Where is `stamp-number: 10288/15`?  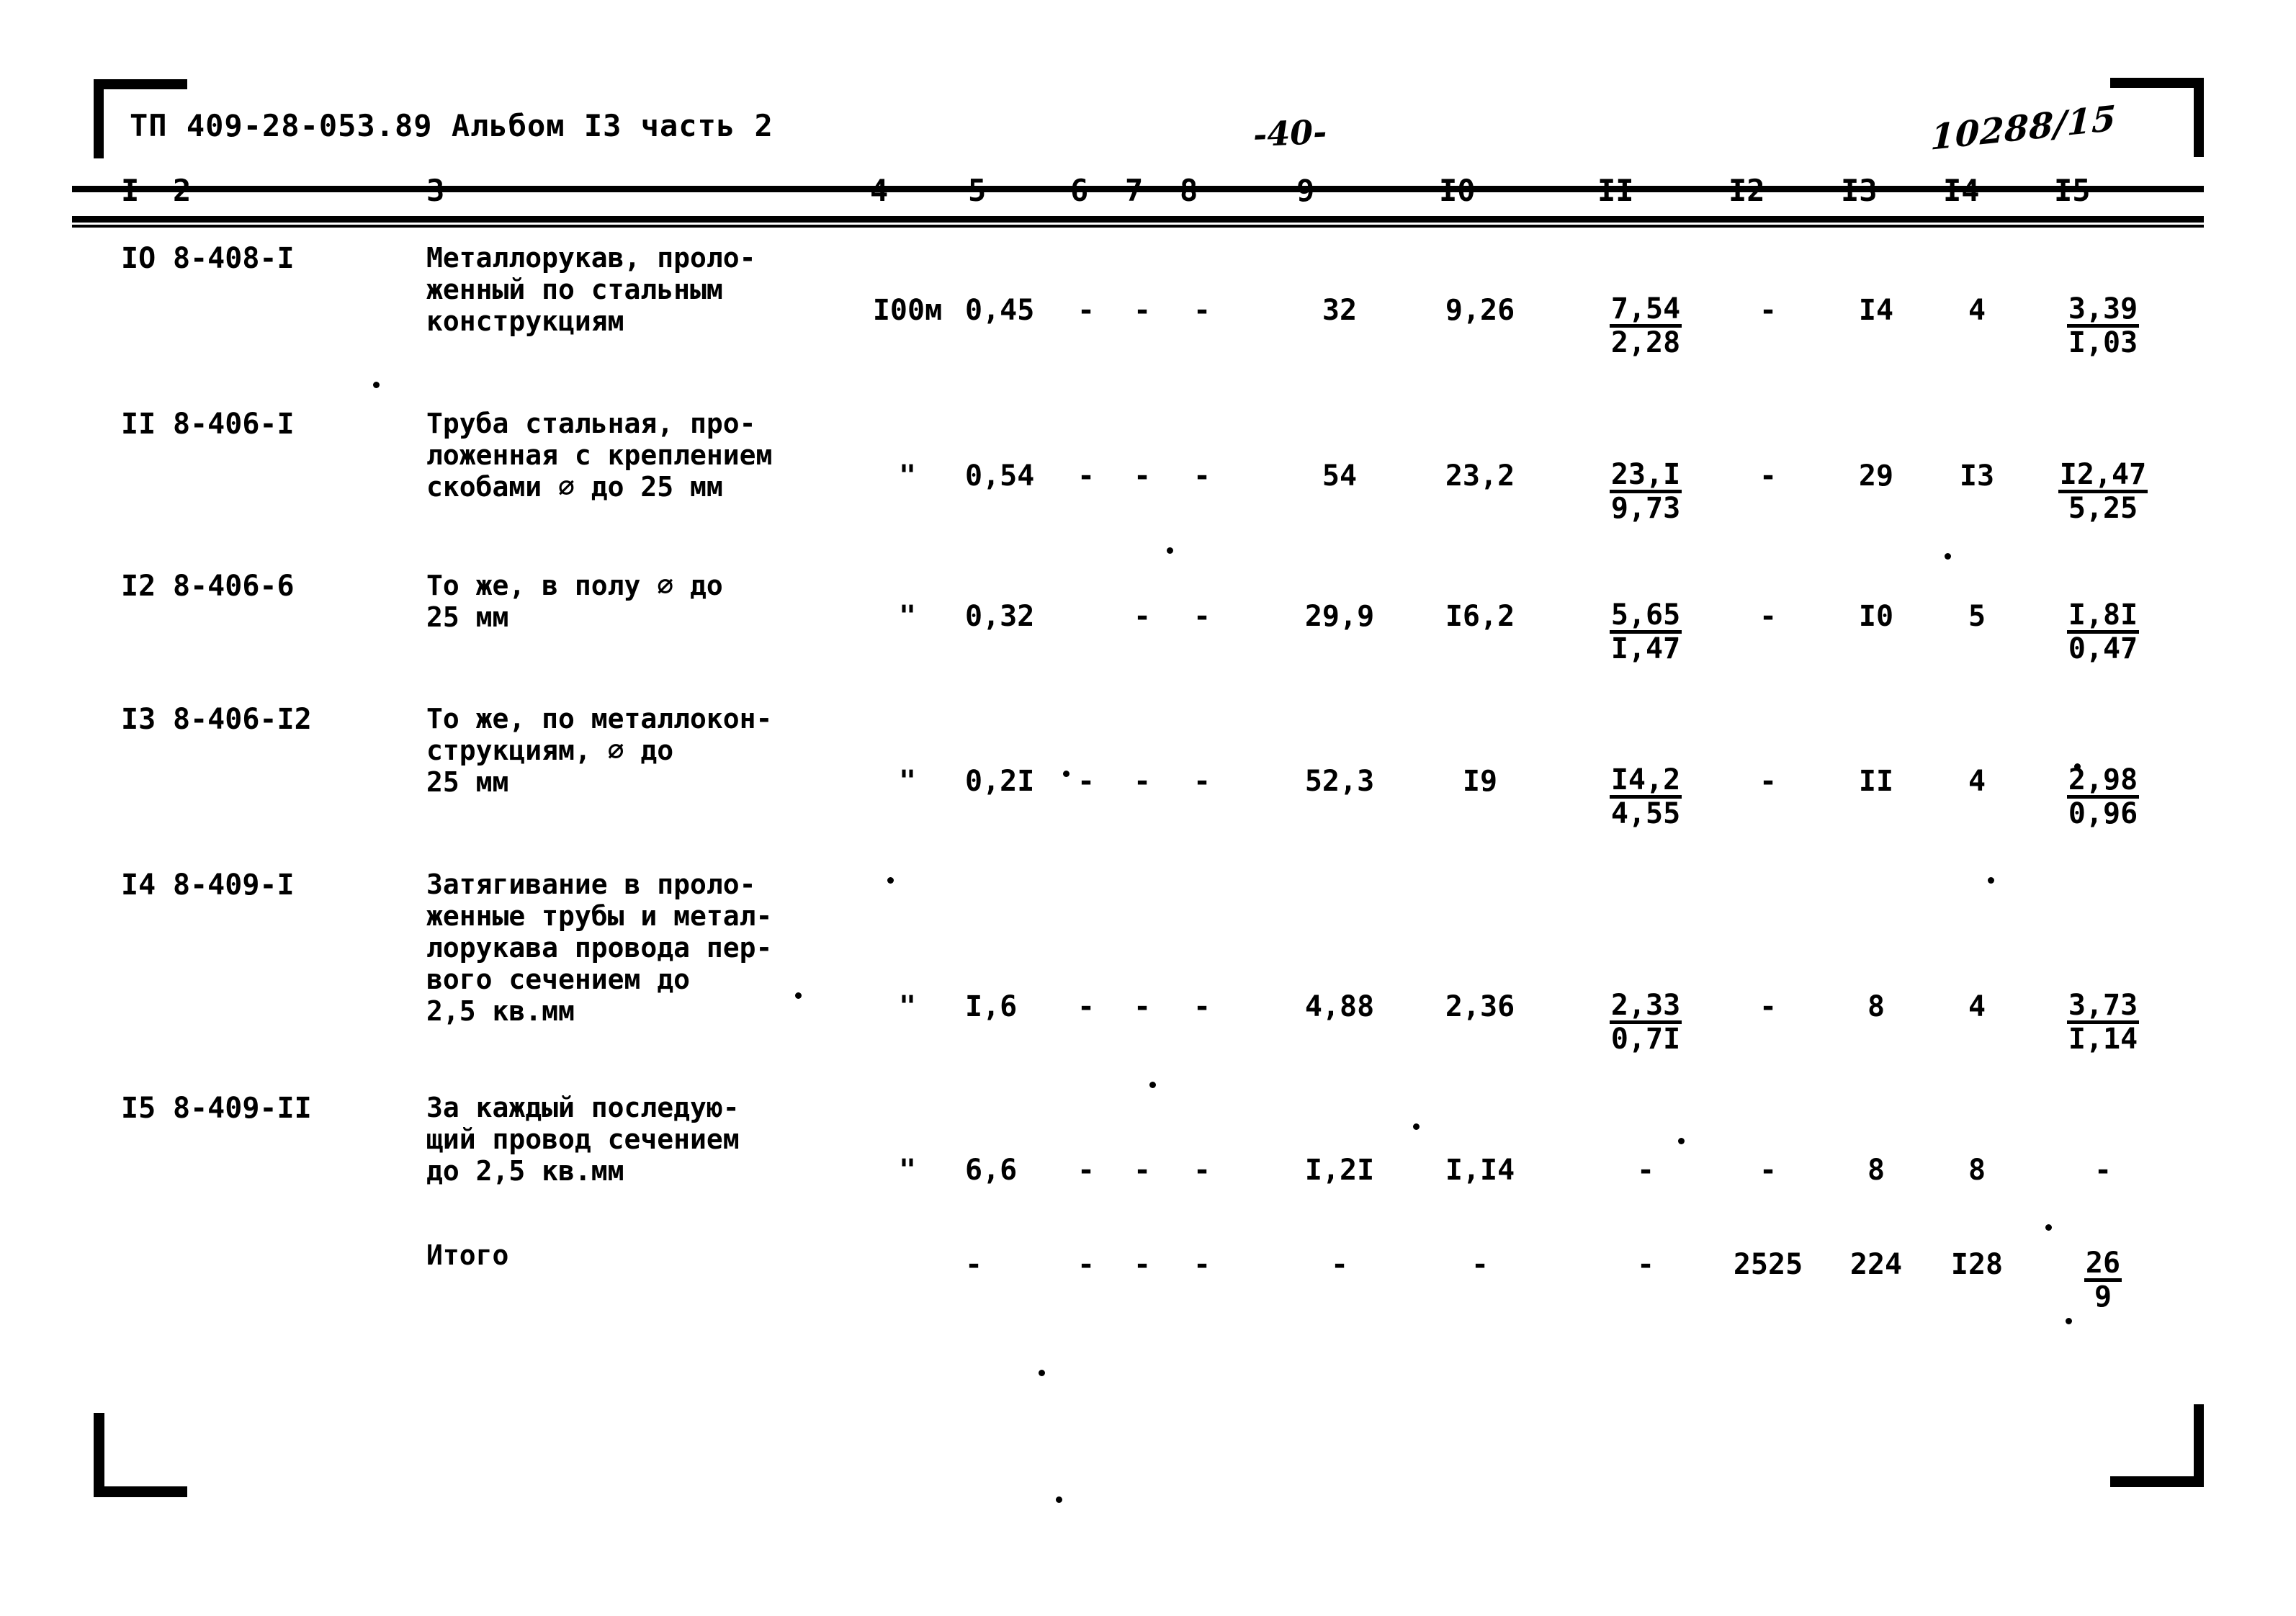 stamp-number: 10288/15 is located at coordinates (2023, 128).